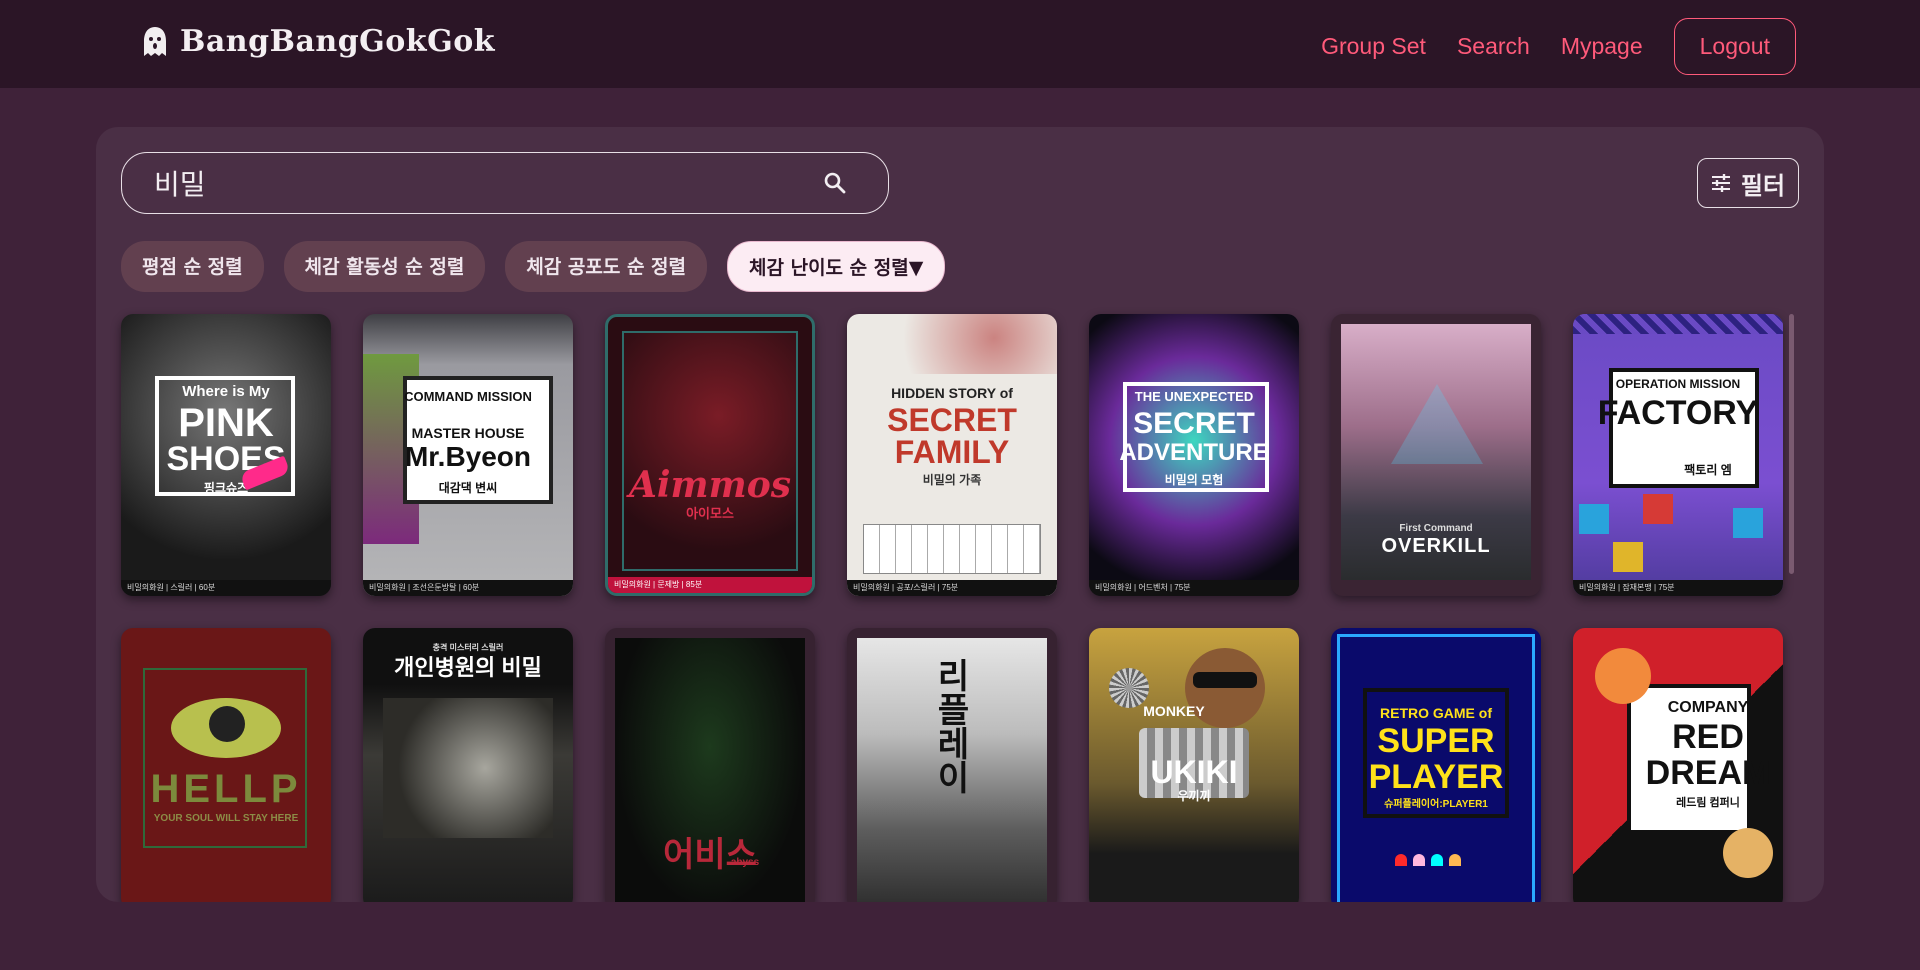  Describe the element at coordinates (1436, 804) in the screenshot. I see `poster-subtitle: 슈퍼플레이어:PLAYER1` at that location.